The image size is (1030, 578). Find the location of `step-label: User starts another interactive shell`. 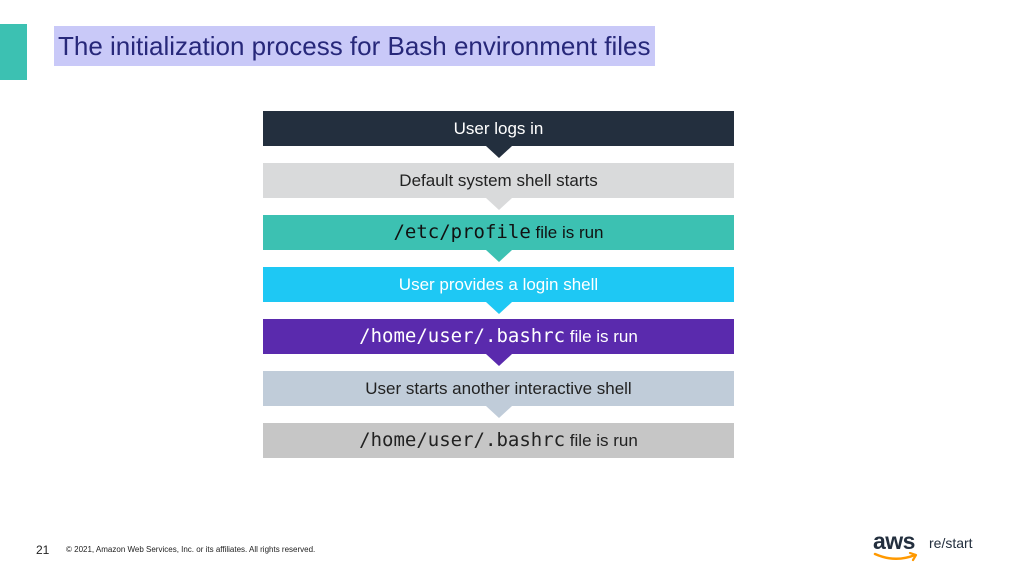

step-label: User starts another interactive shell is located at coordinates (498, 388).